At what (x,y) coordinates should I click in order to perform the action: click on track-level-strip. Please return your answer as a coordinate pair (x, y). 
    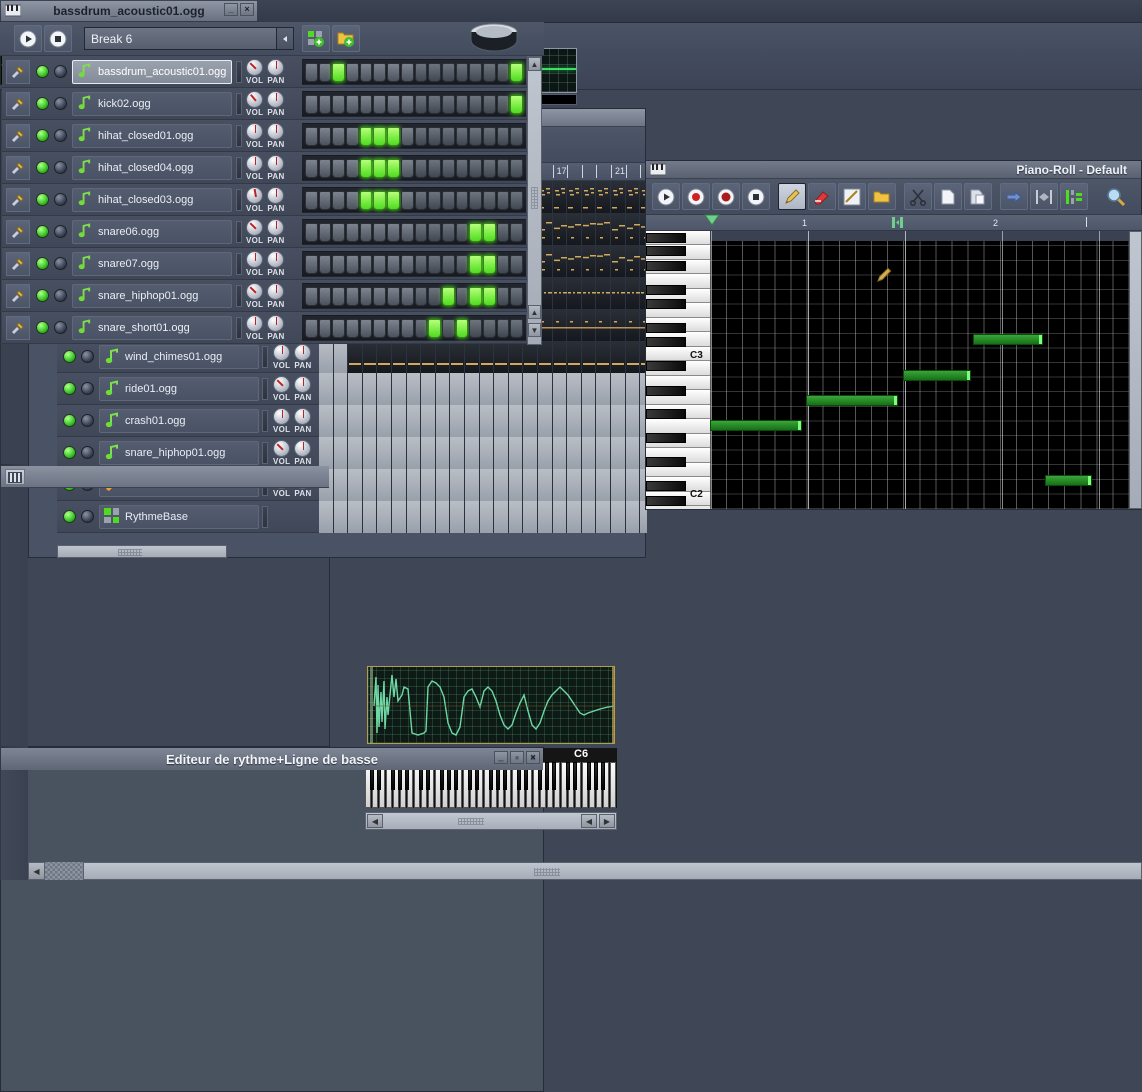
    Looking at the image, I should click on (265, 453).